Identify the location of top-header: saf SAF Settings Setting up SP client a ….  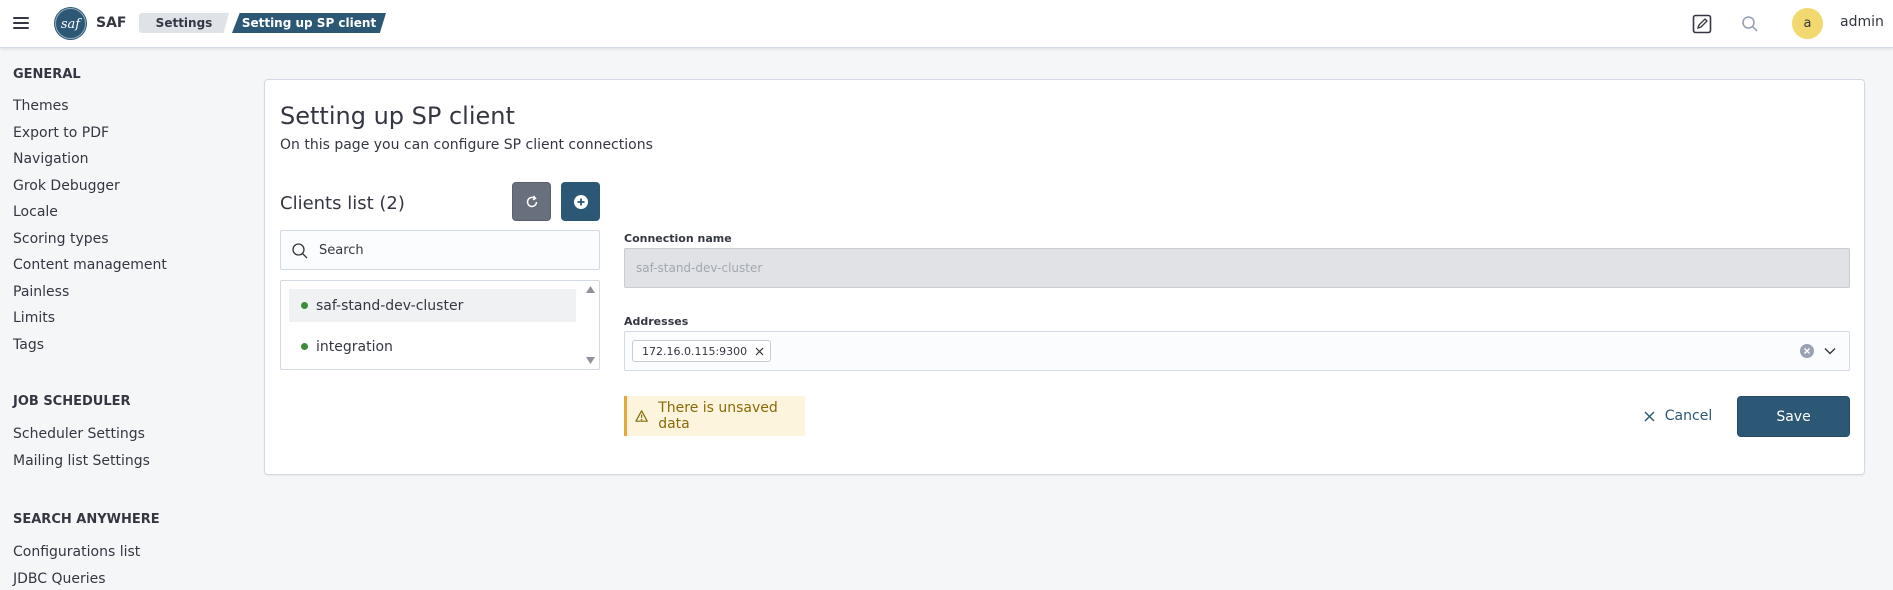
(946, 24).